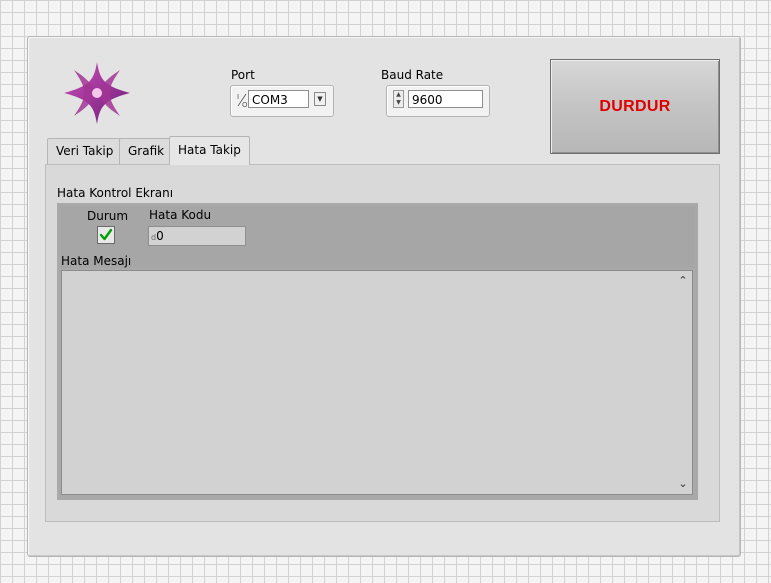  I want to click on stop-button: DURDUR, so click(635, 106).